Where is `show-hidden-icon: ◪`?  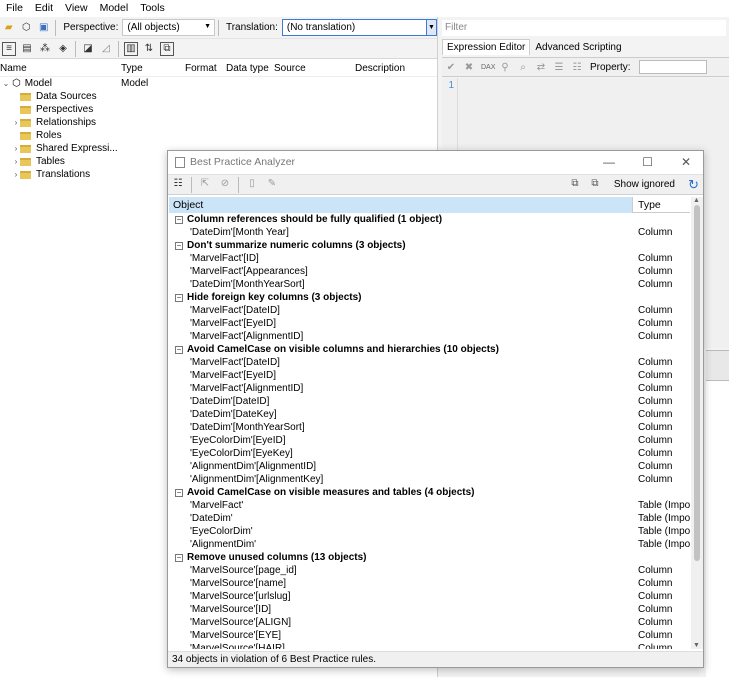 show-hidden-icon: ◪ is located at coordinates (88, 49).